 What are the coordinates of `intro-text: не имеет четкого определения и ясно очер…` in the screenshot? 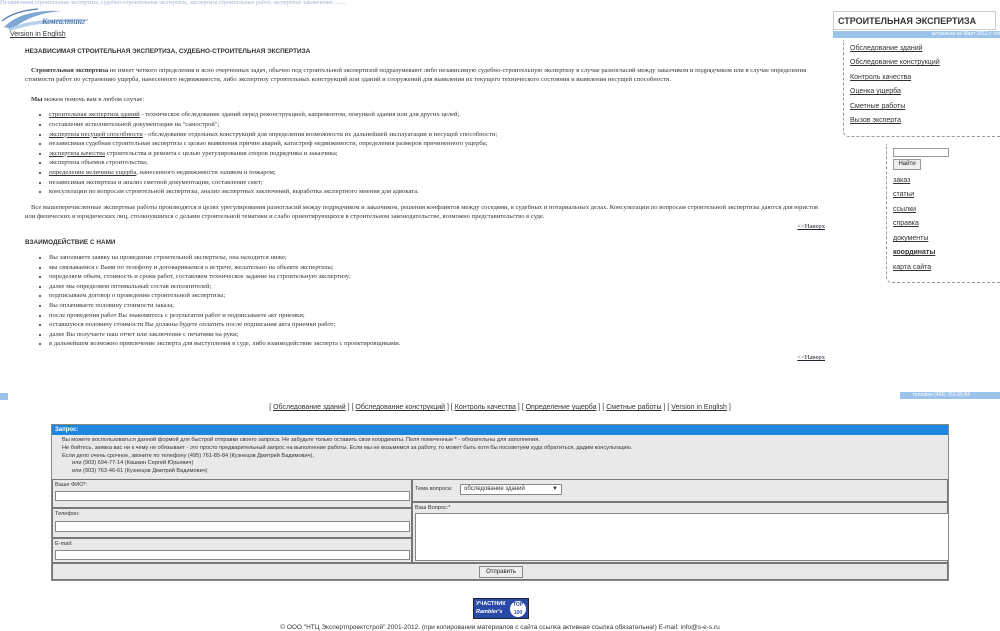 It's located at (416, 75).